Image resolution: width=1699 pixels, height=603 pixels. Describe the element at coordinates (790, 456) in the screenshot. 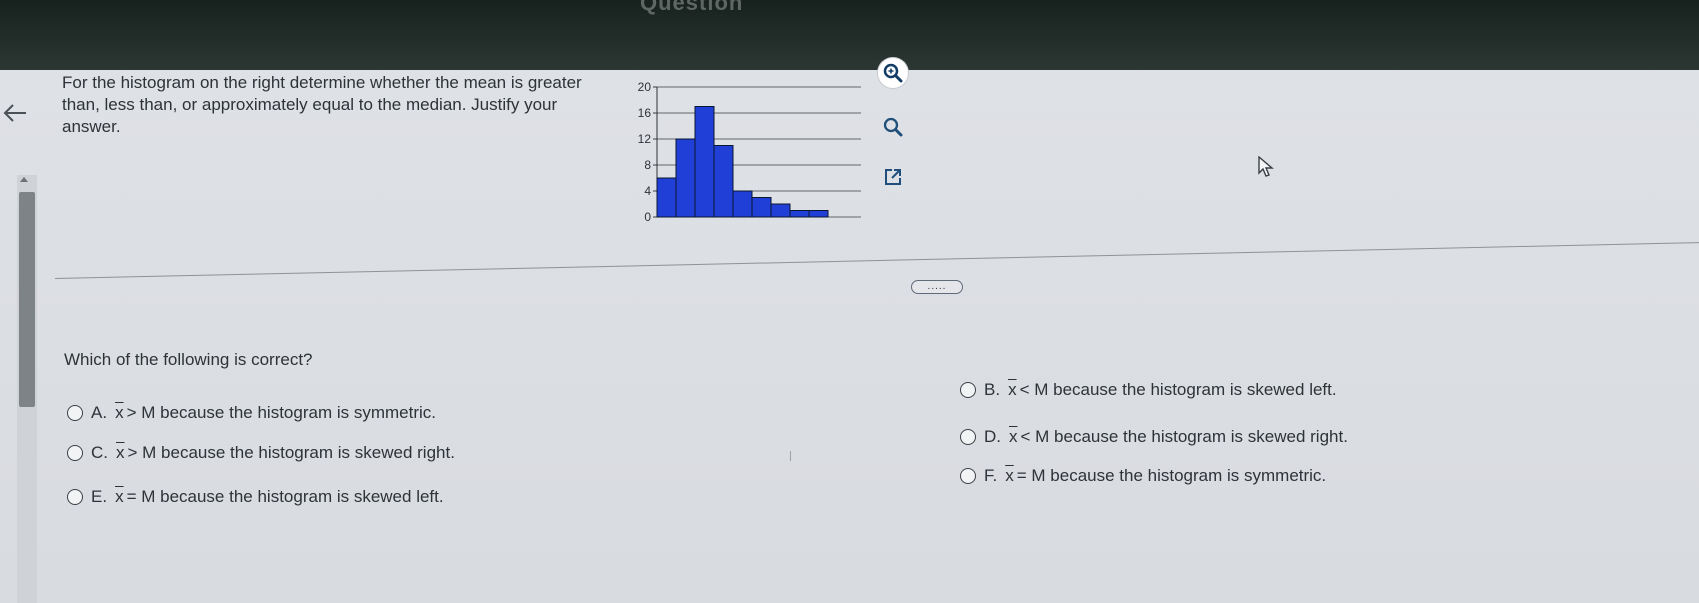

I see `stray-mark` at that location.